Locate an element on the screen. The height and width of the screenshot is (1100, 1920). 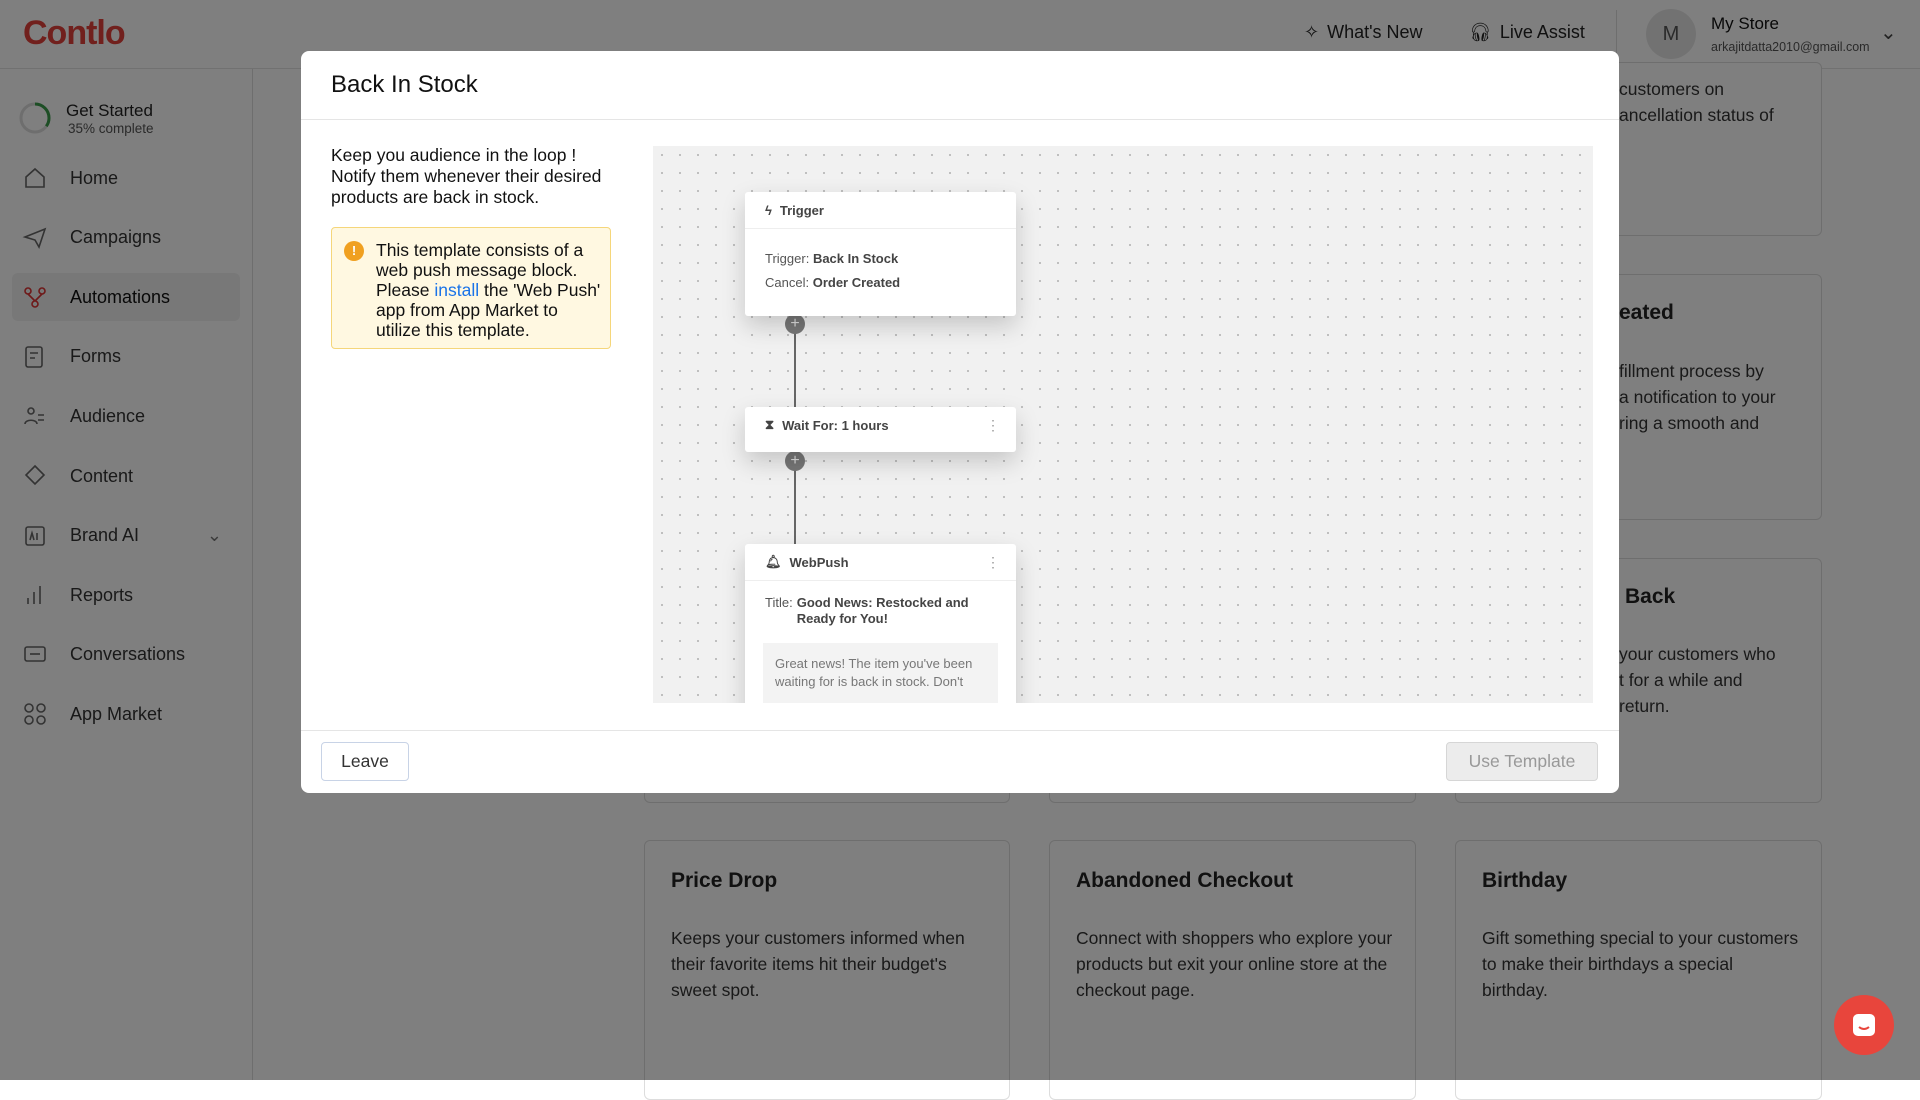
install-link: install is located at coordinates (456, 290).